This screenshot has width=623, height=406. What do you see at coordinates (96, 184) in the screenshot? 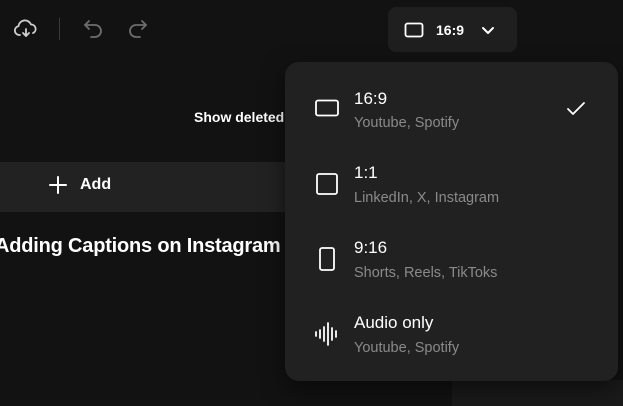
I see `add-label: Add` at bounding box center [96, 184].